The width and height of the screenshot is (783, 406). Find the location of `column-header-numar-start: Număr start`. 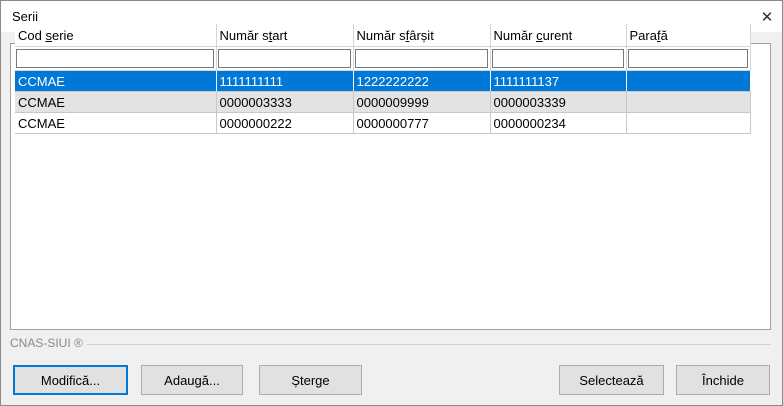

column-header-numar-start: Număr start is located at coordinates (285, 35).